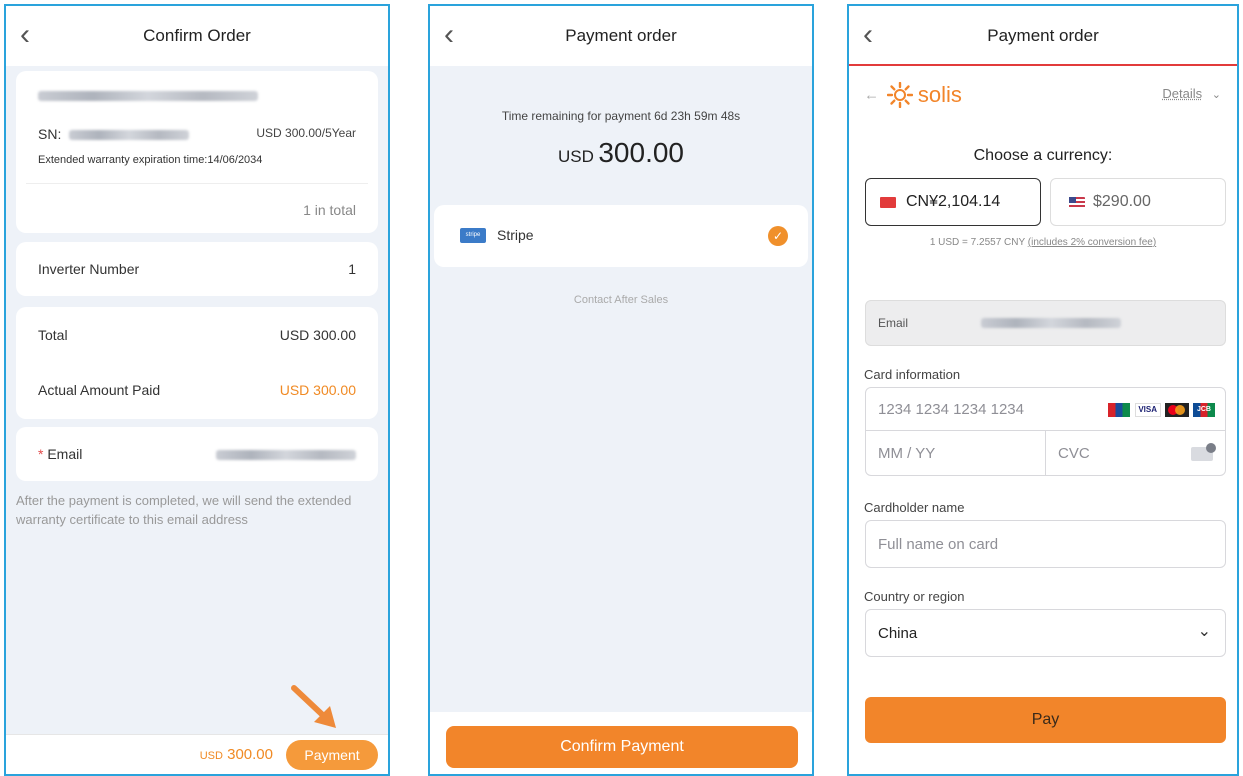  Describe the element at coordinates (1204, 410) in the screenshot. I see `jcb-icon: JCB` at that location.